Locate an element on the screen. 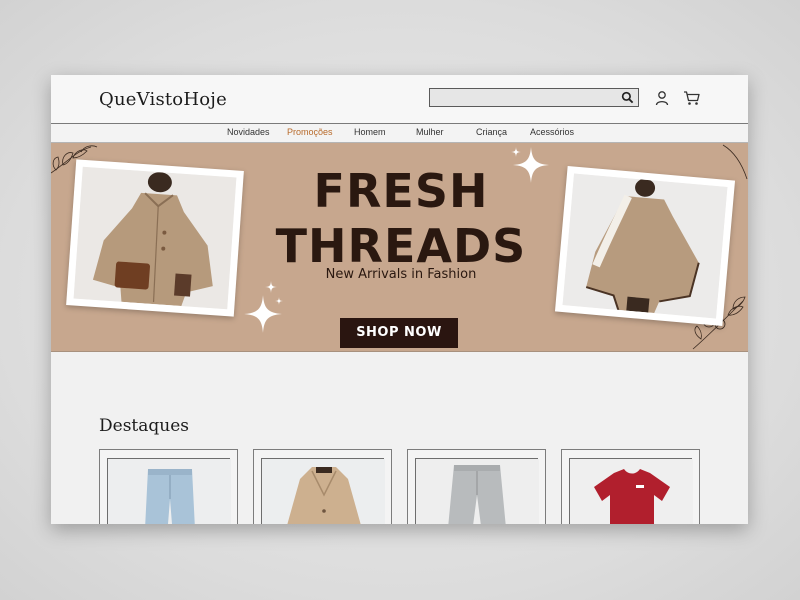  banner-headline-line2: THREADS is located at coordinates (401, 246).